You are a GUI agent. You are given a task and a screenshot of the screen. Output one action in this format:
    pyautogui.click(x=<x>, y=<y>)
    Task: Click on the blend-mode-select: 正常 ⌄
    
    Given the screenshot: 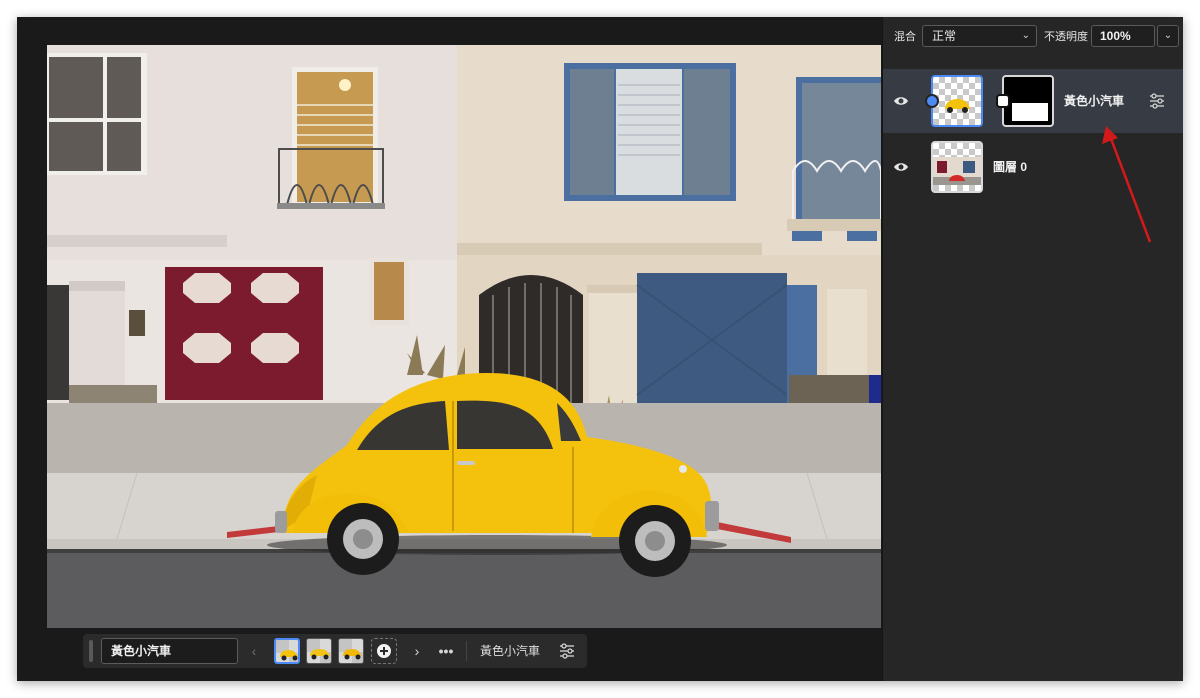 What is the action you would take?
    pyautogui.click(x=979, y=36)
    